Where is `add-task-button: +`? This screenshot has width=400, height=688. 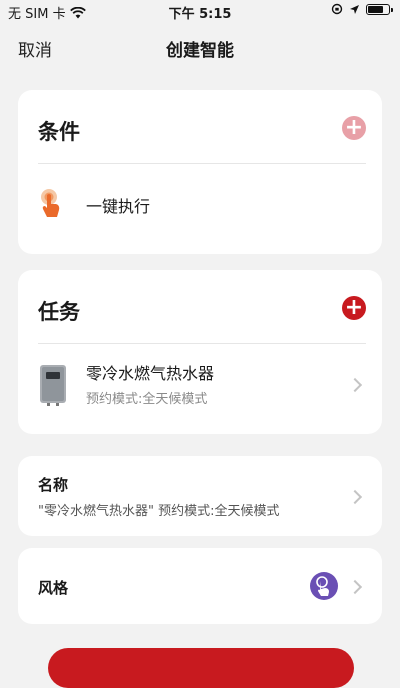
add-task-button: + is located at coordinates (354, 308).